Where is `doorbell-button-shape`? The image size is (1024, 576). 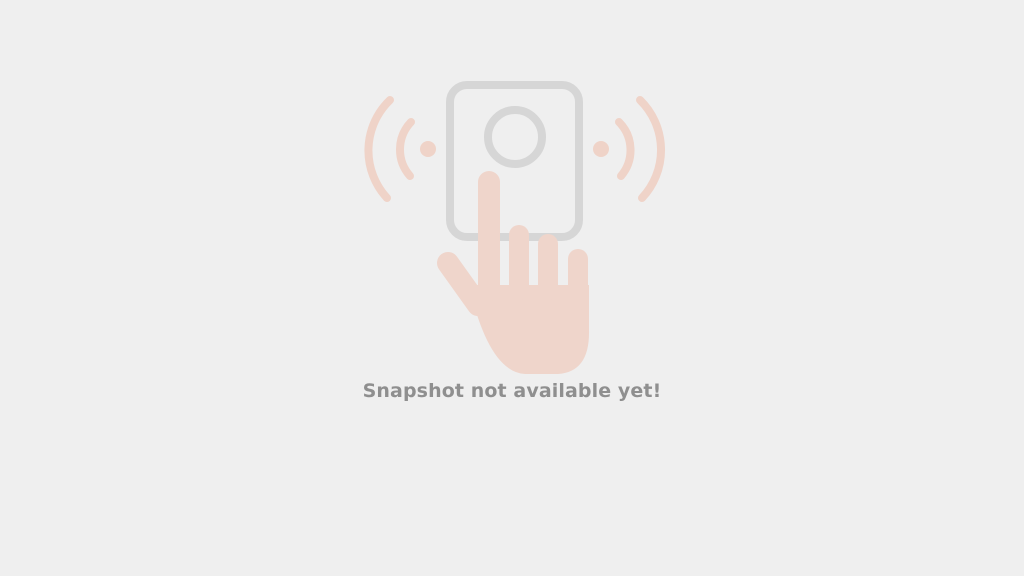
doorbell-button-shape is located at coordinates (515, 137).